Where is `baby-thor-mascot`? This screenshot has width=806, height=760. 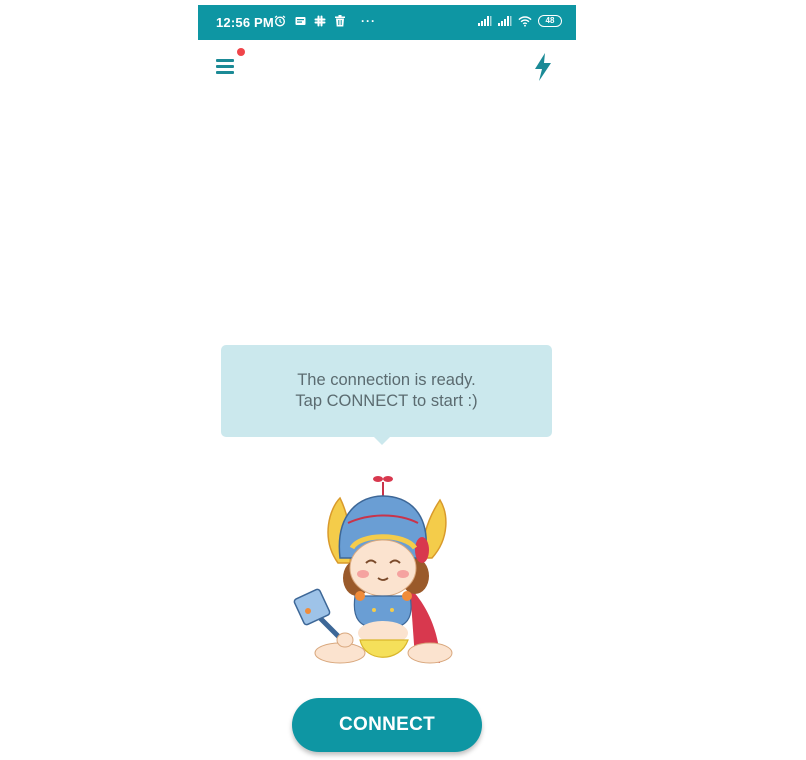
baby-thor-mascot is located at coordinates (373, 570).